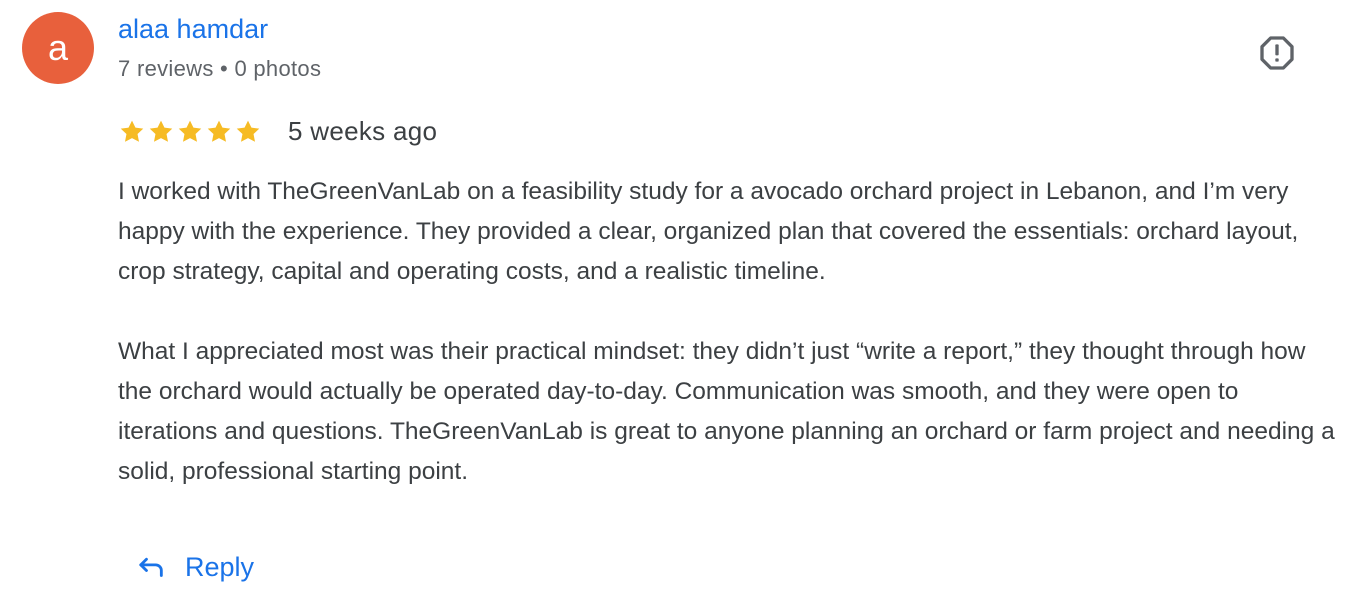 Image resolution: width=1356 pixels, height=614 pixels. I want to click on rating-row: 5 weeks ago, so click(277, 131).